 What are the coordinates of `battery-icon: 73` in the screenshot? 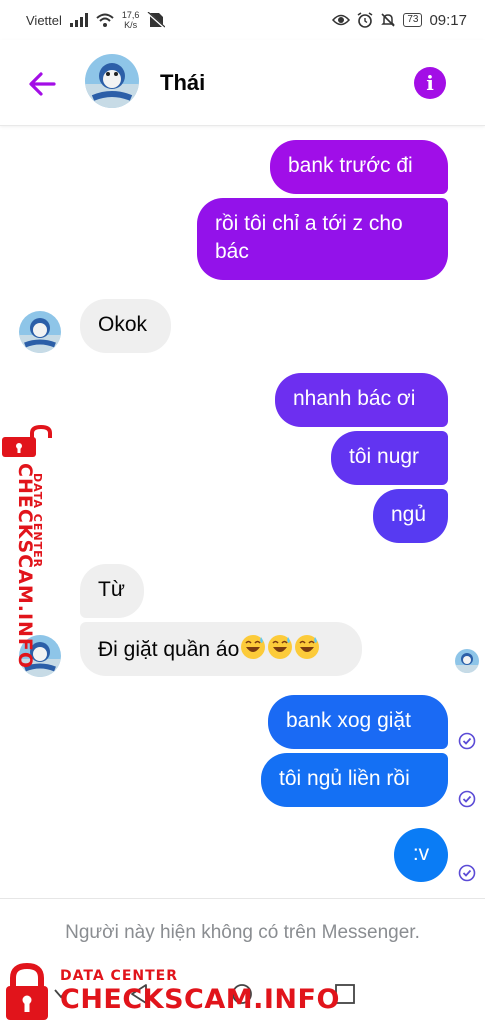 It's located at (413, 20).